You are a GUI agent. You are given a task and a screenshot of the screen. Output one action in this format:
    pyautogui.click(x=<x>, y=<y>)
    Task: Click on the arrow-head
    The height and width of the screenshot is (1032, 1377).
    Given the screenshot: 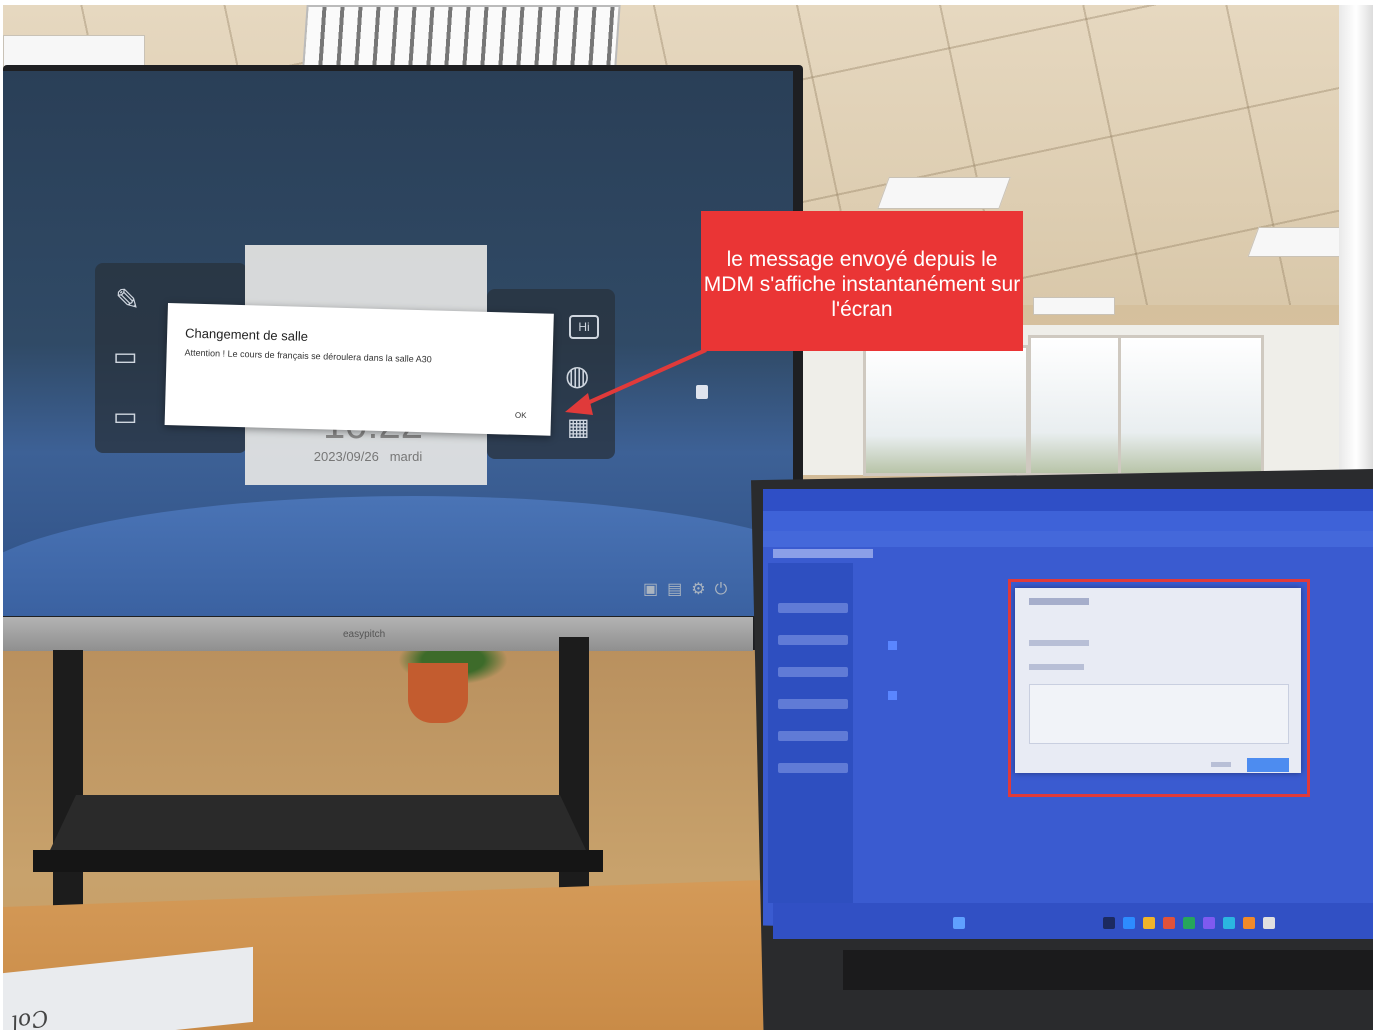 What is the action you would take?
    pyautogui.click(x=579, y=404)
    